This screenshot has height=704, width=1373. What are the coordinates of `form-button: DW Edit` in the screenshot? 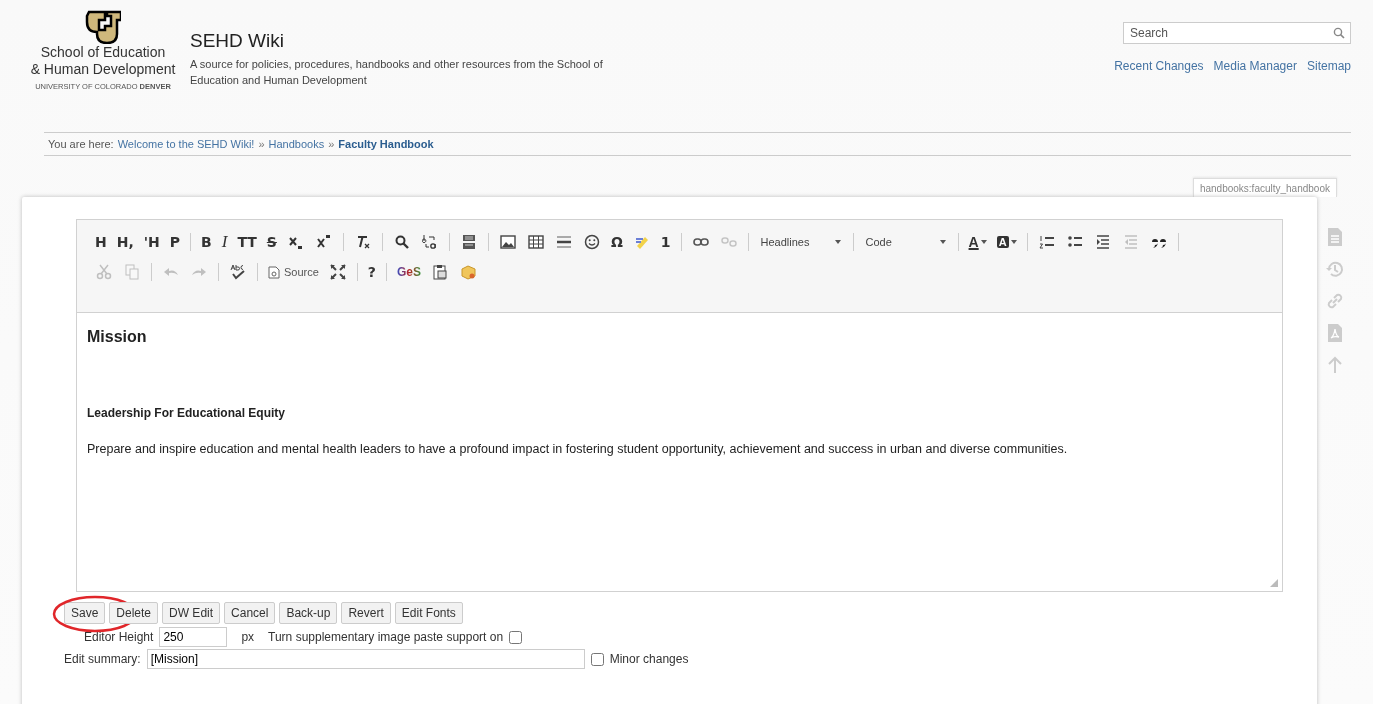 It's located at (191, 613).